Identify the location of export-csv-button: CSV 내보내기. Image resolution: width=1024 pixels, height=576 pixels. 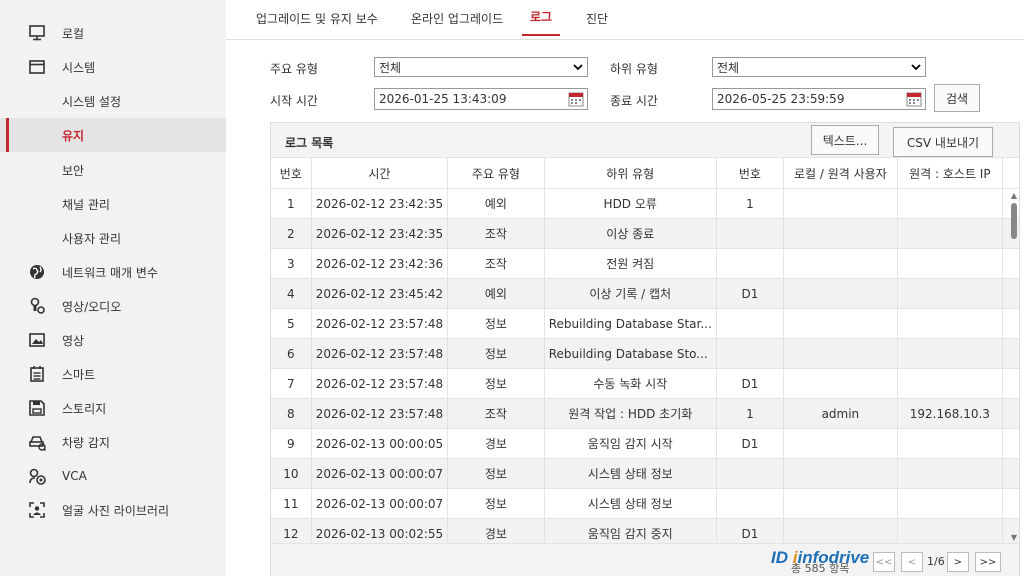
(943, 142).